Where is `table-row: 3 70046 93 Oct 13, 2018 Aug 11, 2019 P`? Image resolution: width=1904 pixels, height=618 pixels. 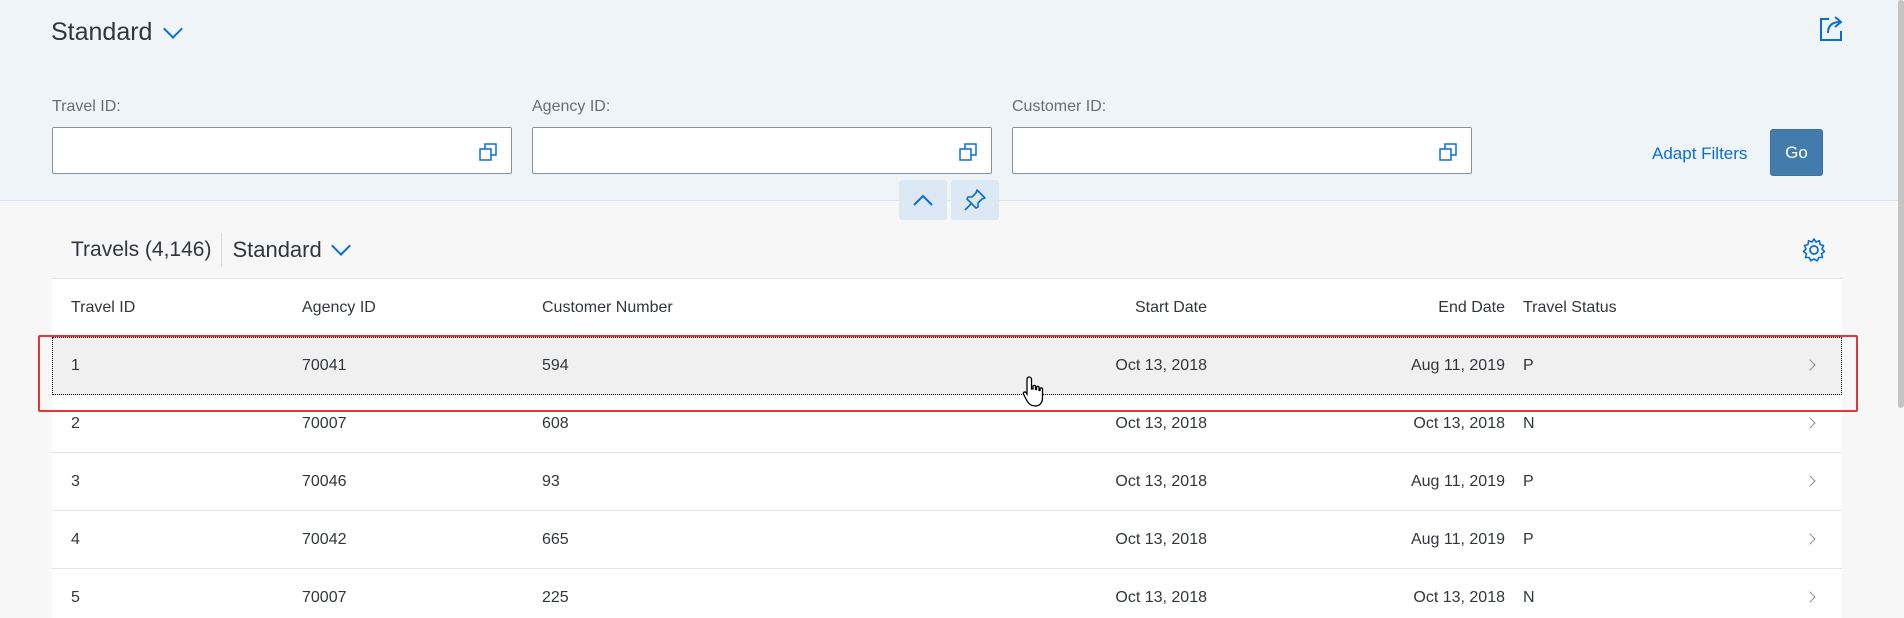
table-row: 3 70046 93 Oct 13, 2018 Aug 11, 2019 P is located at coordinates (947, 482).